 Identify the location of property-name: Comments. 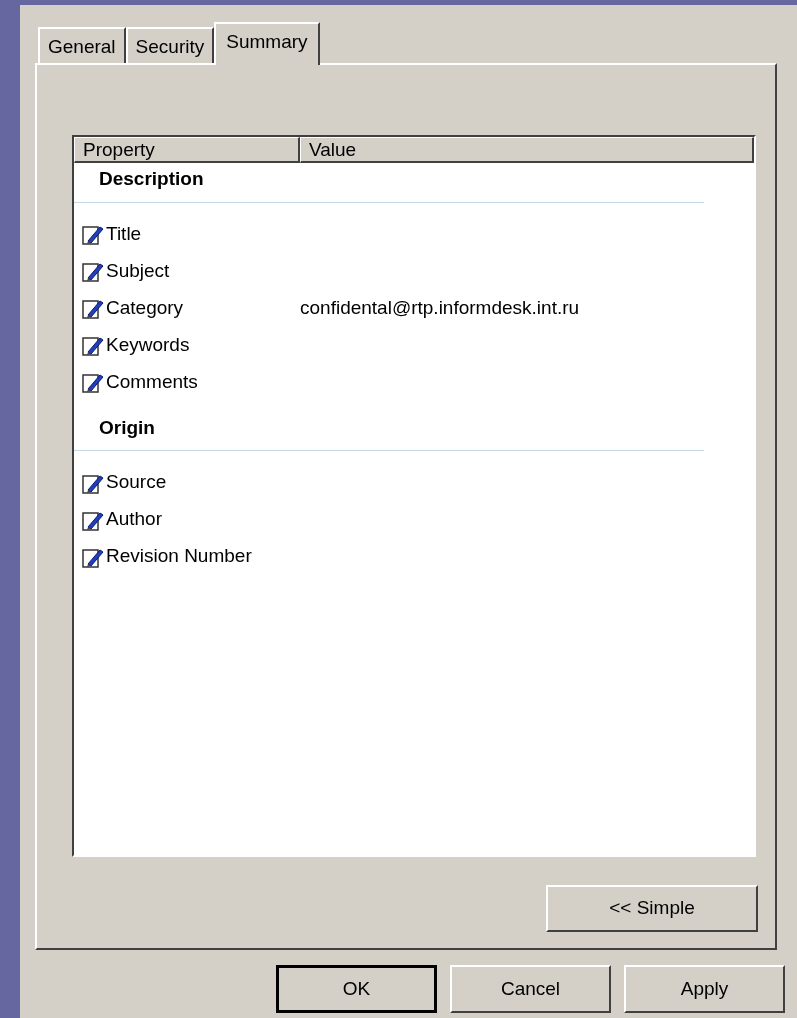
(152, 381).